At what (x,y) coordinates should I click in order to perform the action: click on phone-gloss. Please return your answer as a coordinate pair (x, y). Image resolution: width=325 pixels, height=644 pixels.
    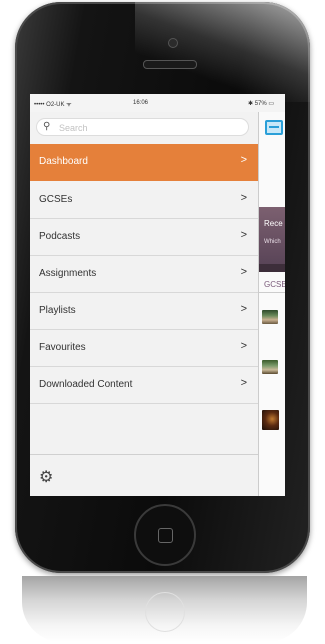
    Looking at the image, I should click on (222, 52).